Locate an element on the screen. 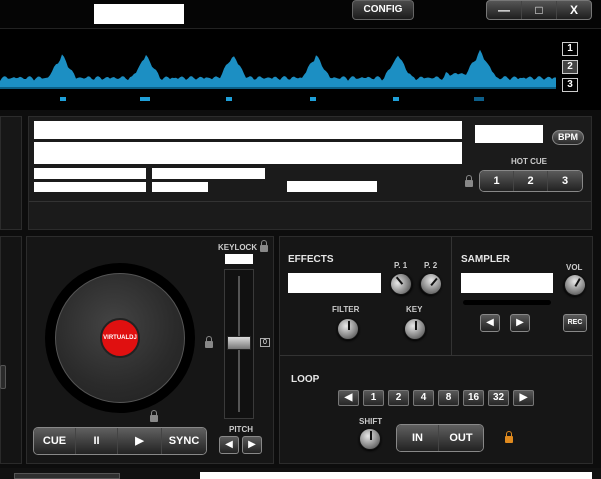 This screenshot has width=601, height=479. loop-size-4-button: 4 is located at coordinates (423, 398).